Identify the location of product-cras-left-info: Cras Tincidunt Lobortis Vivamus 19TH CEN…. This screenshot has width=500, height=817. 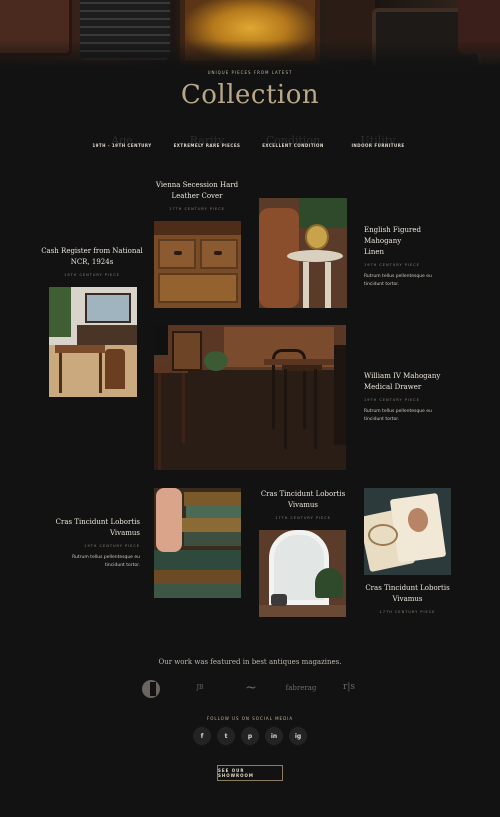
(90, 543).